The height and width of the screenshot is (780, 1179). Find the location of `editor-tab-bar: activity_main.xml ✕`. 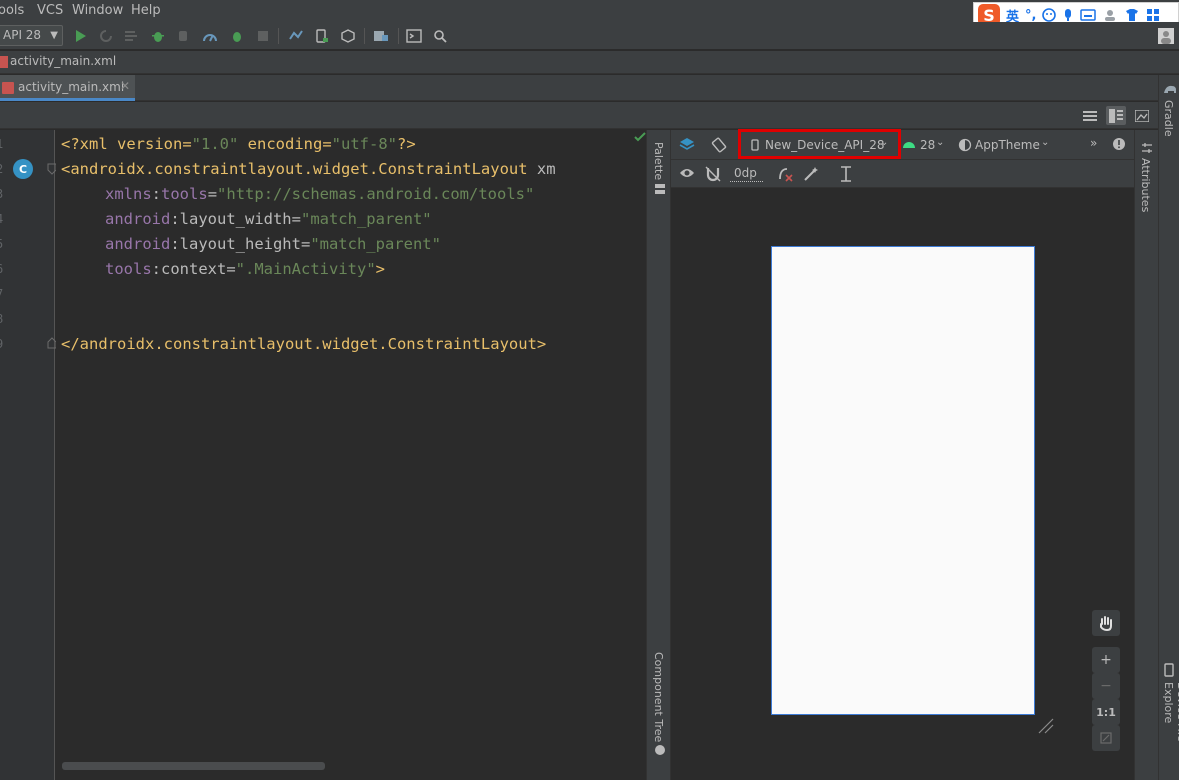

editor-tab-bar: activity_main.xml ✕ is located at coordinates (579, 88).